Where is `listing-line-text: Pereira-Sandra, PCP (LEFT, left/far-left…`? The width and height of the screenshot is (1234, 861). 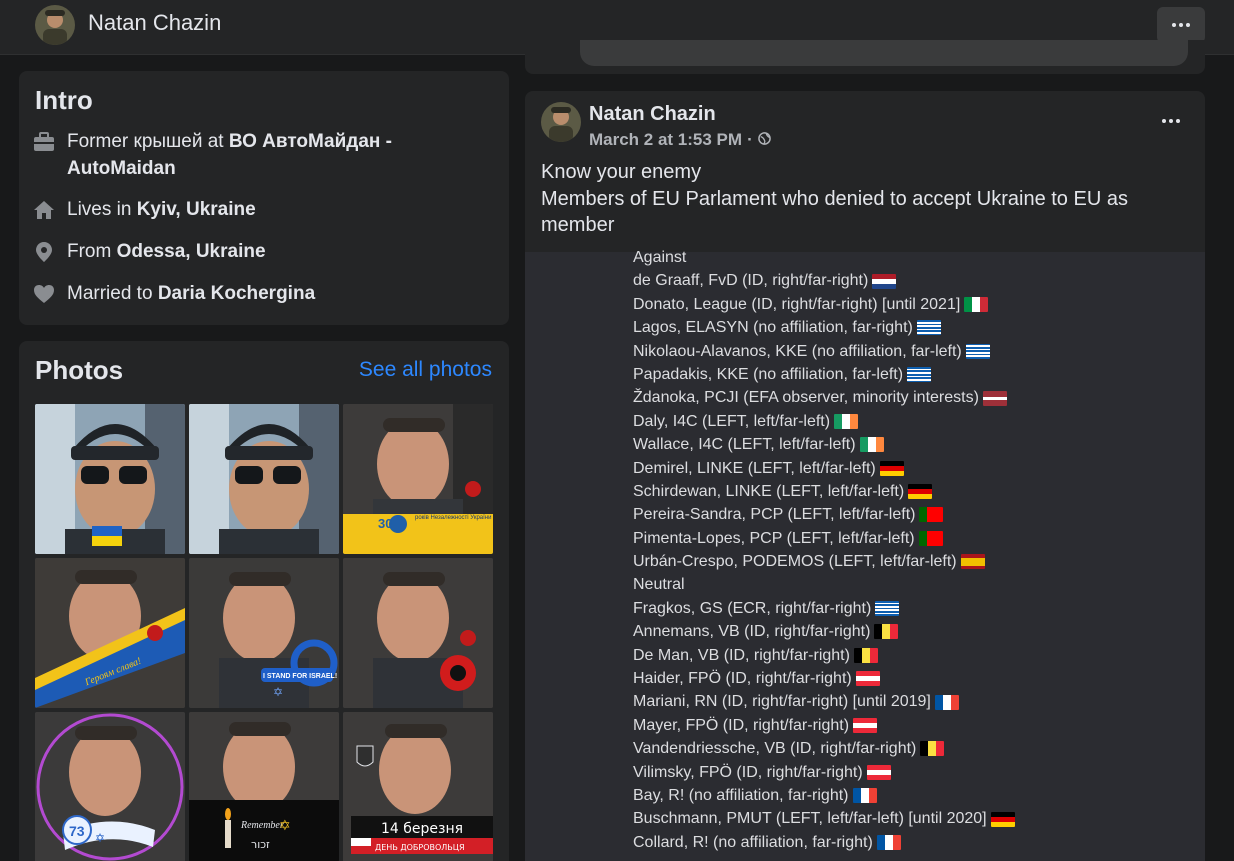
listing-line-text: Pereira-Sandra, PCP (LEFT, left/far-left… is located at coordinates (774, 515).